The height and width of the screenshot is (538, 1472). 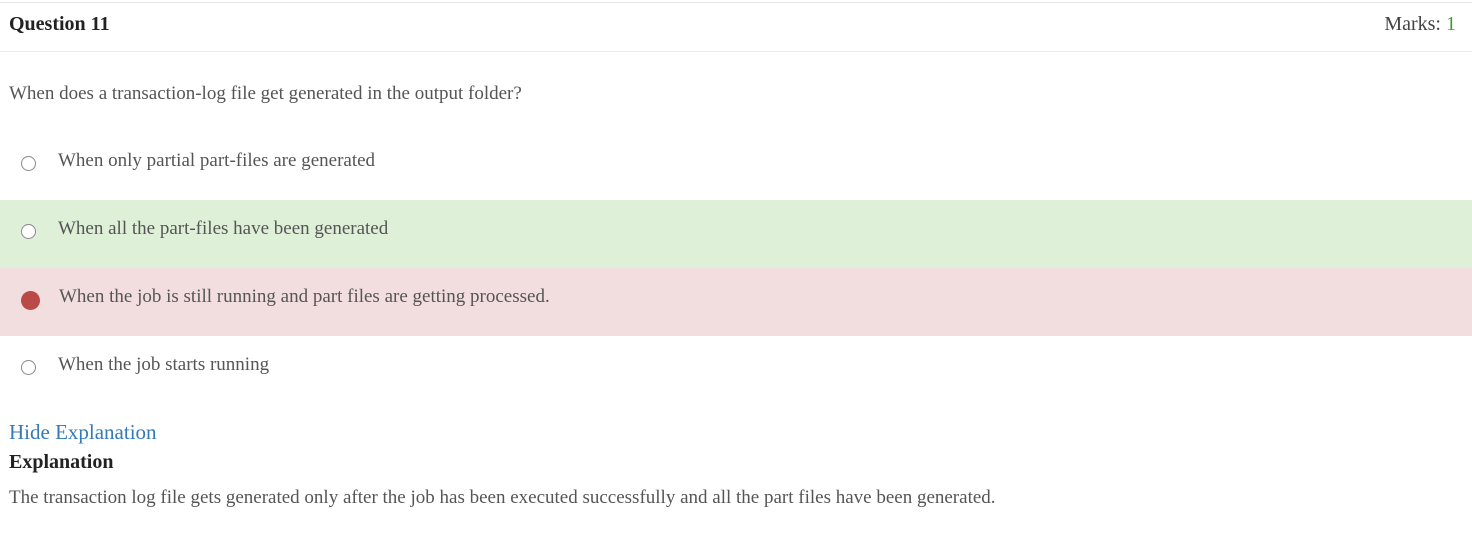 What do you see at coordinates (61, 462) in the screenshot?
I see `explanation-title: Explanation` at bounding box center [61, 462].